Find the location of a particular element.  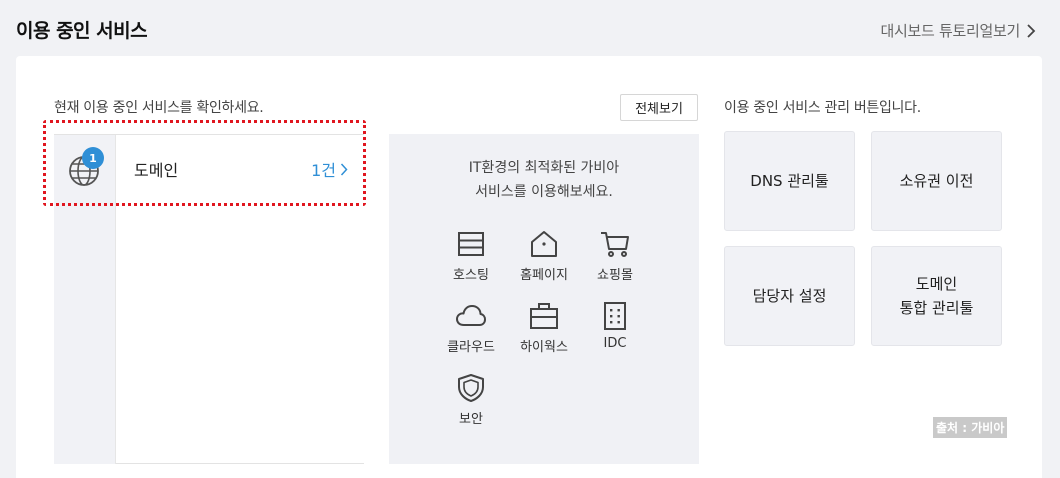

promo-item-hiworks: 하이웍스 is located at coordinates (544, 327).